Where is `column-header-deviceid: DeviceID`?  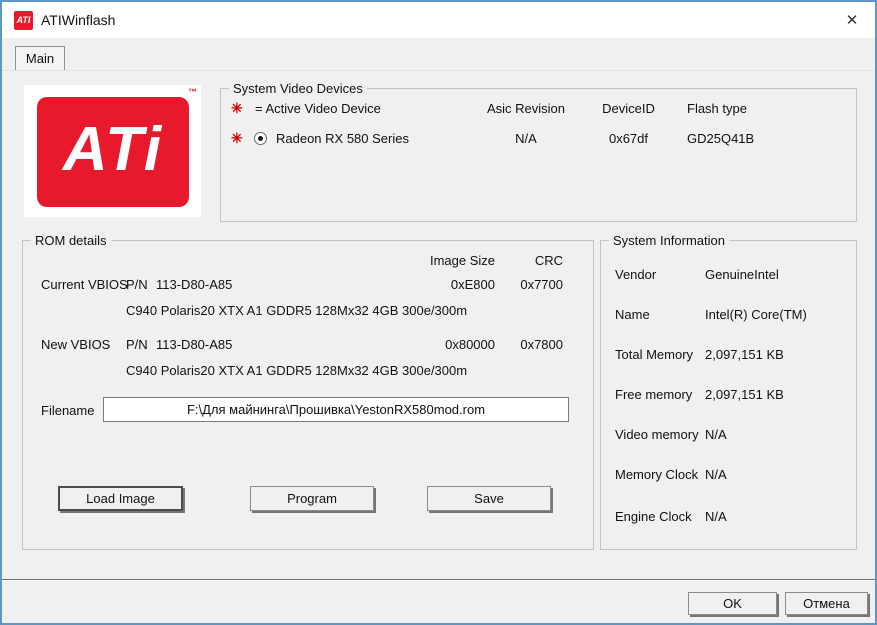 column-header-deviceid: DeviceID is located at coordinates (628, 108).